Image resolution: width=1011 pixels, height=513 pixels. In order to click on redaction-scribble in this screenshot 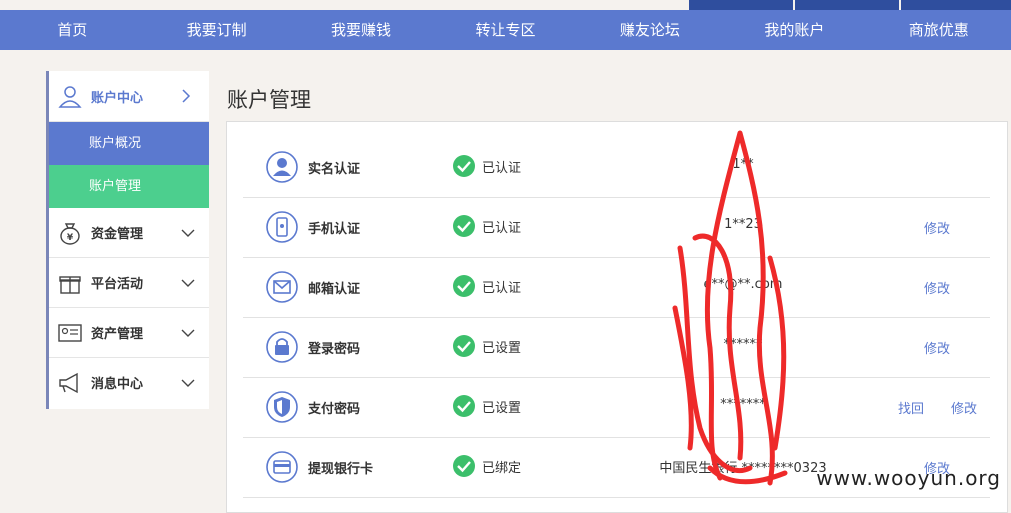, I will do `click(730, 308)`.